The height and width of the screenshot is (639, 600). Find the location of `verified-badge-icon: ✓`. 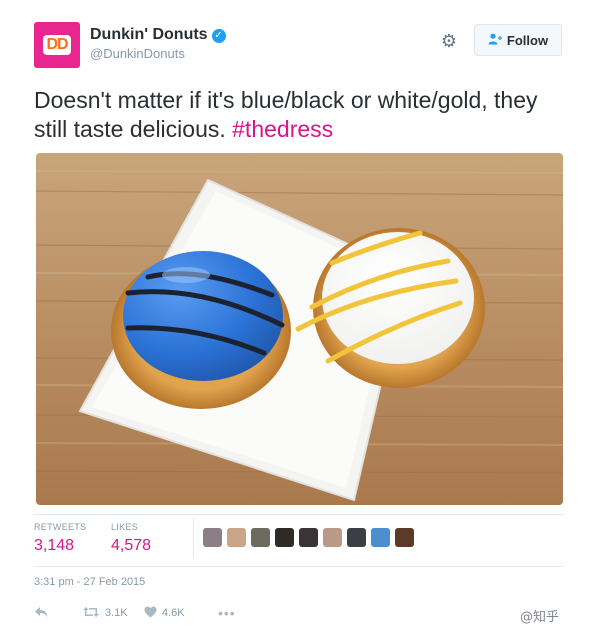

verified-badge-icon: ✓ is located at coordinates (218, 36).